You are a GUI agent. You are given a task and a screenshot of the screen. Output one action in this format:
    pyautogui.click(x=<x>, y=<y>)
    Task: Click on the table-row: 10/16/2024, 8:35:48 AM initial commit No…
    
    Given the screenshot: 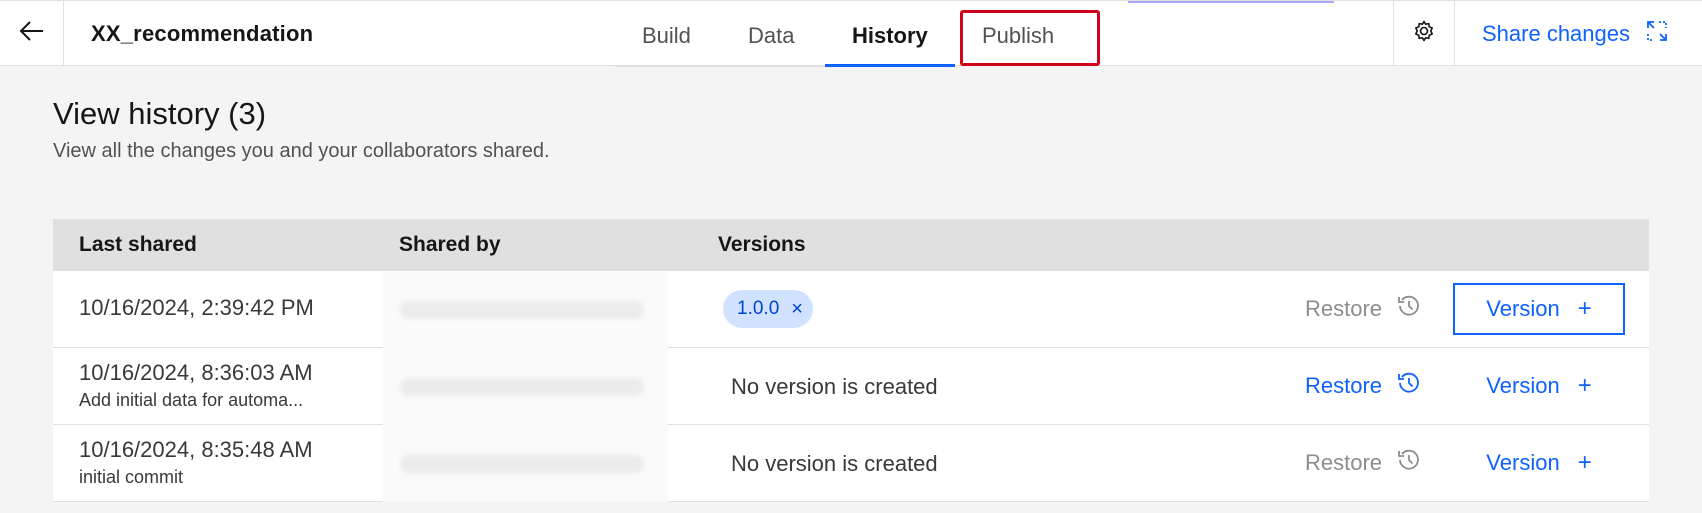 What is the action you would take?
    pyautogui.click(x=851, y=463)
    